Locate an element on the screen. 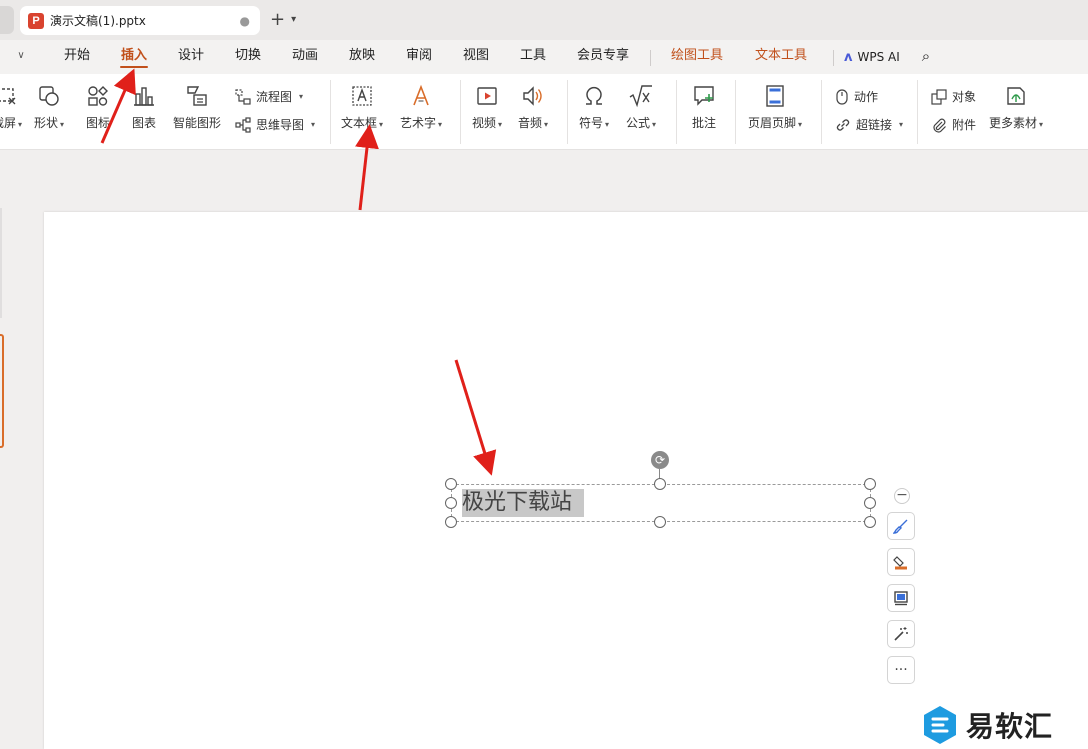  fill-bucket-icon is located at coordinates (900, 563).